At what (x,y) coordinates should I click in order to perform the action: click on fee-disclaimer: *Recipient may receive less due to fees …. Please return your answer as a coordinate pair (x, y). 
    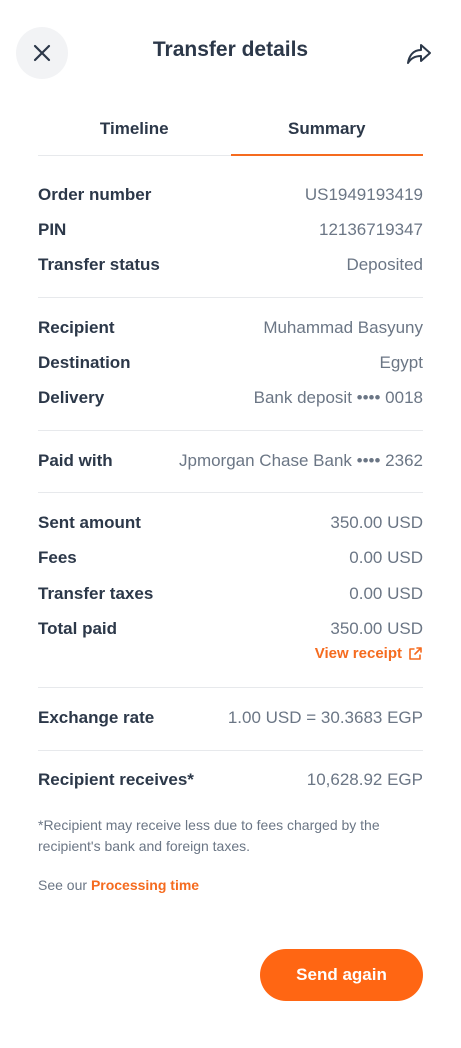
    Looking at the image, I should click on (209, 835).